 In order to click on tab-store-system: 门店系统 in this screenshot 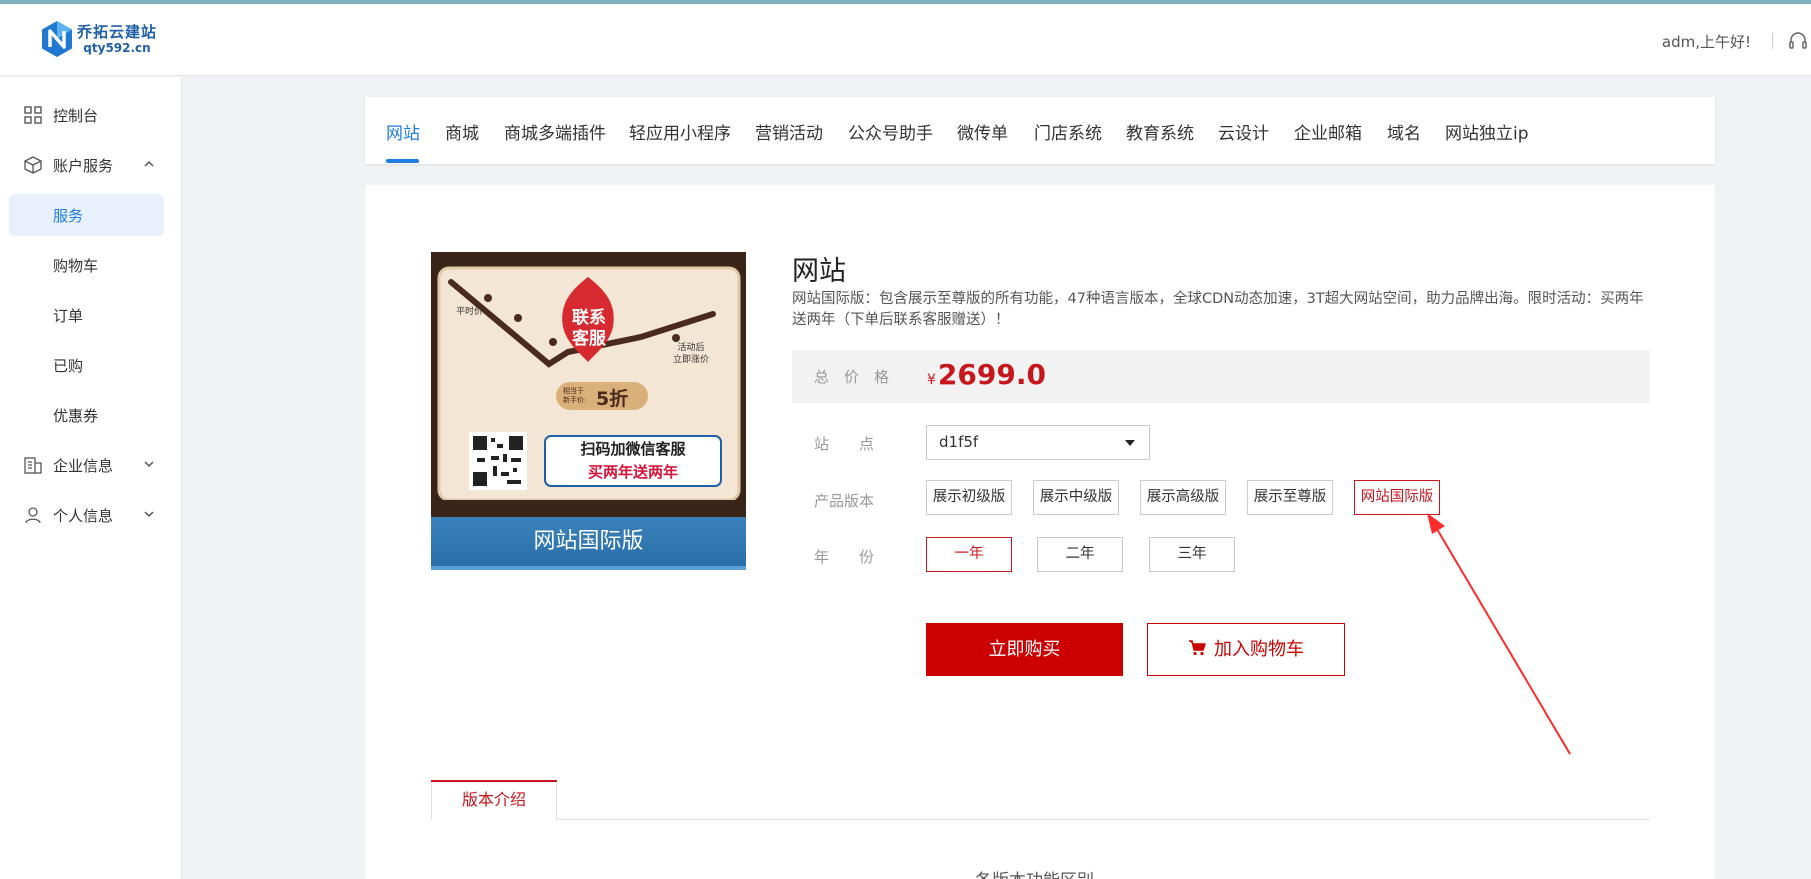, I will do `click(1068, 131)`.